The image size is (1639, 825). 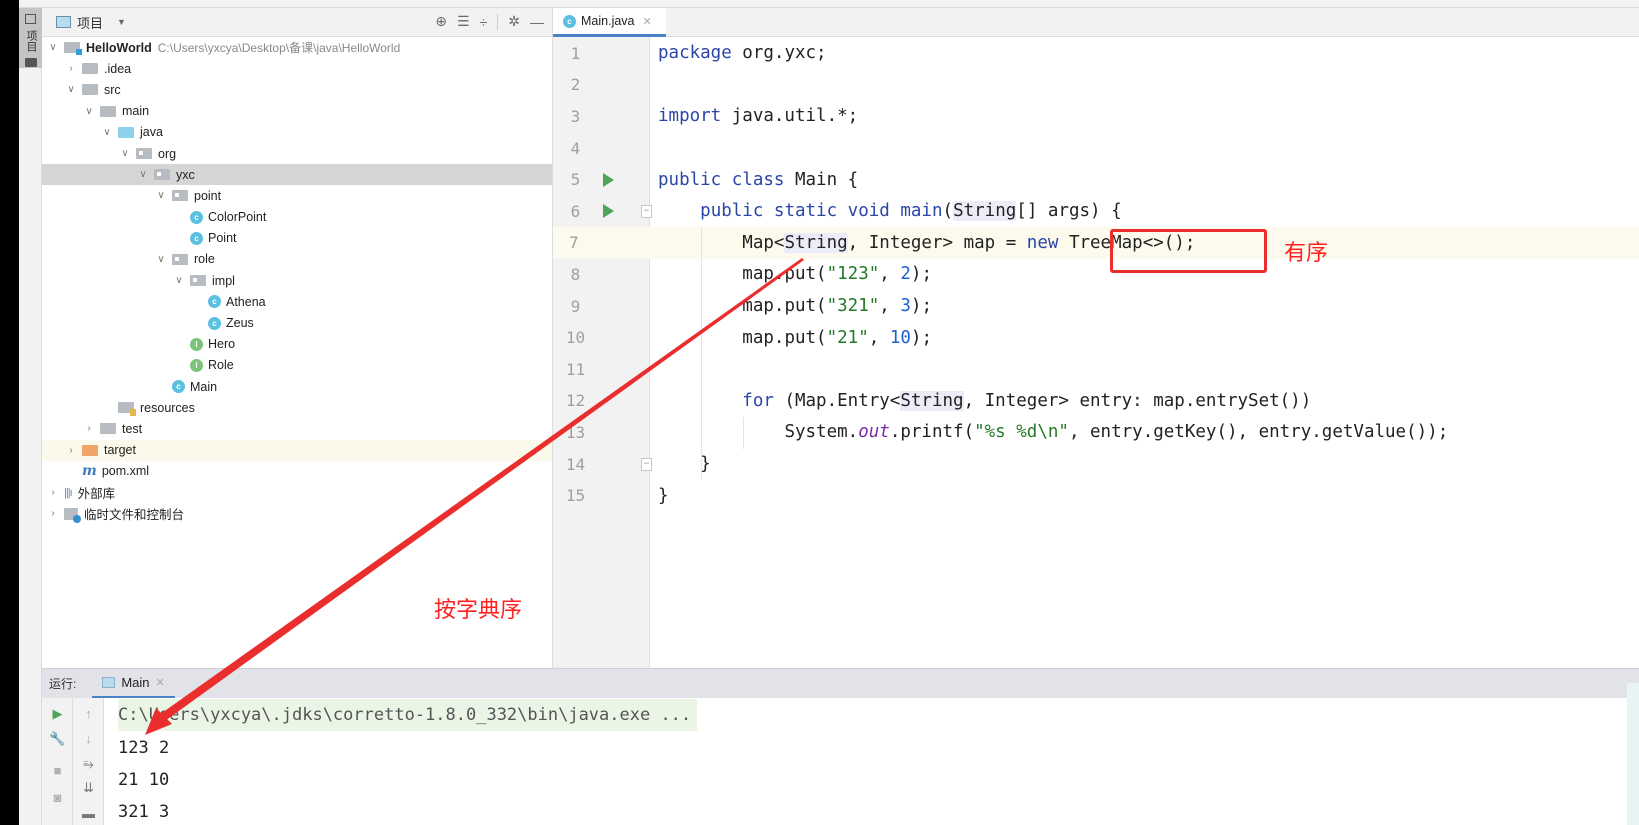 What do you see at coordinates (575, 432) in the screenshot?
I see `line-number: 13` at bounding box center [575, 432].